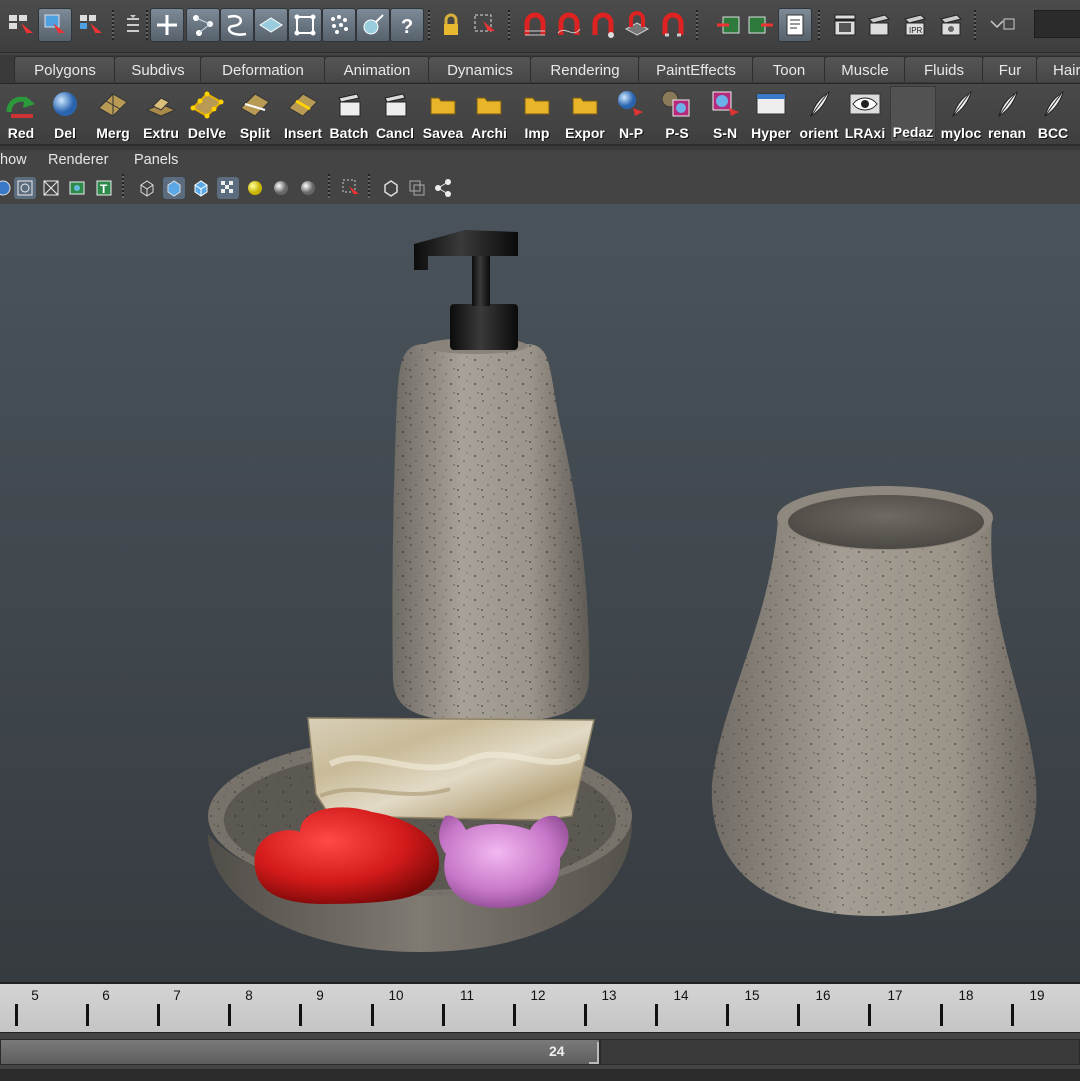 The image size is (1080, 1081). What do you see at coordinates (603, 25) in the screenshot?
I see `snap-to-point-icon` at bounding box center [603, 25].